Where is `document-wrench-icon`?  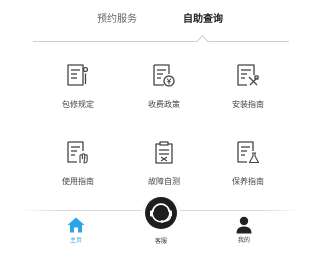 document-wrench-icon is located at coordinates (78, 75).